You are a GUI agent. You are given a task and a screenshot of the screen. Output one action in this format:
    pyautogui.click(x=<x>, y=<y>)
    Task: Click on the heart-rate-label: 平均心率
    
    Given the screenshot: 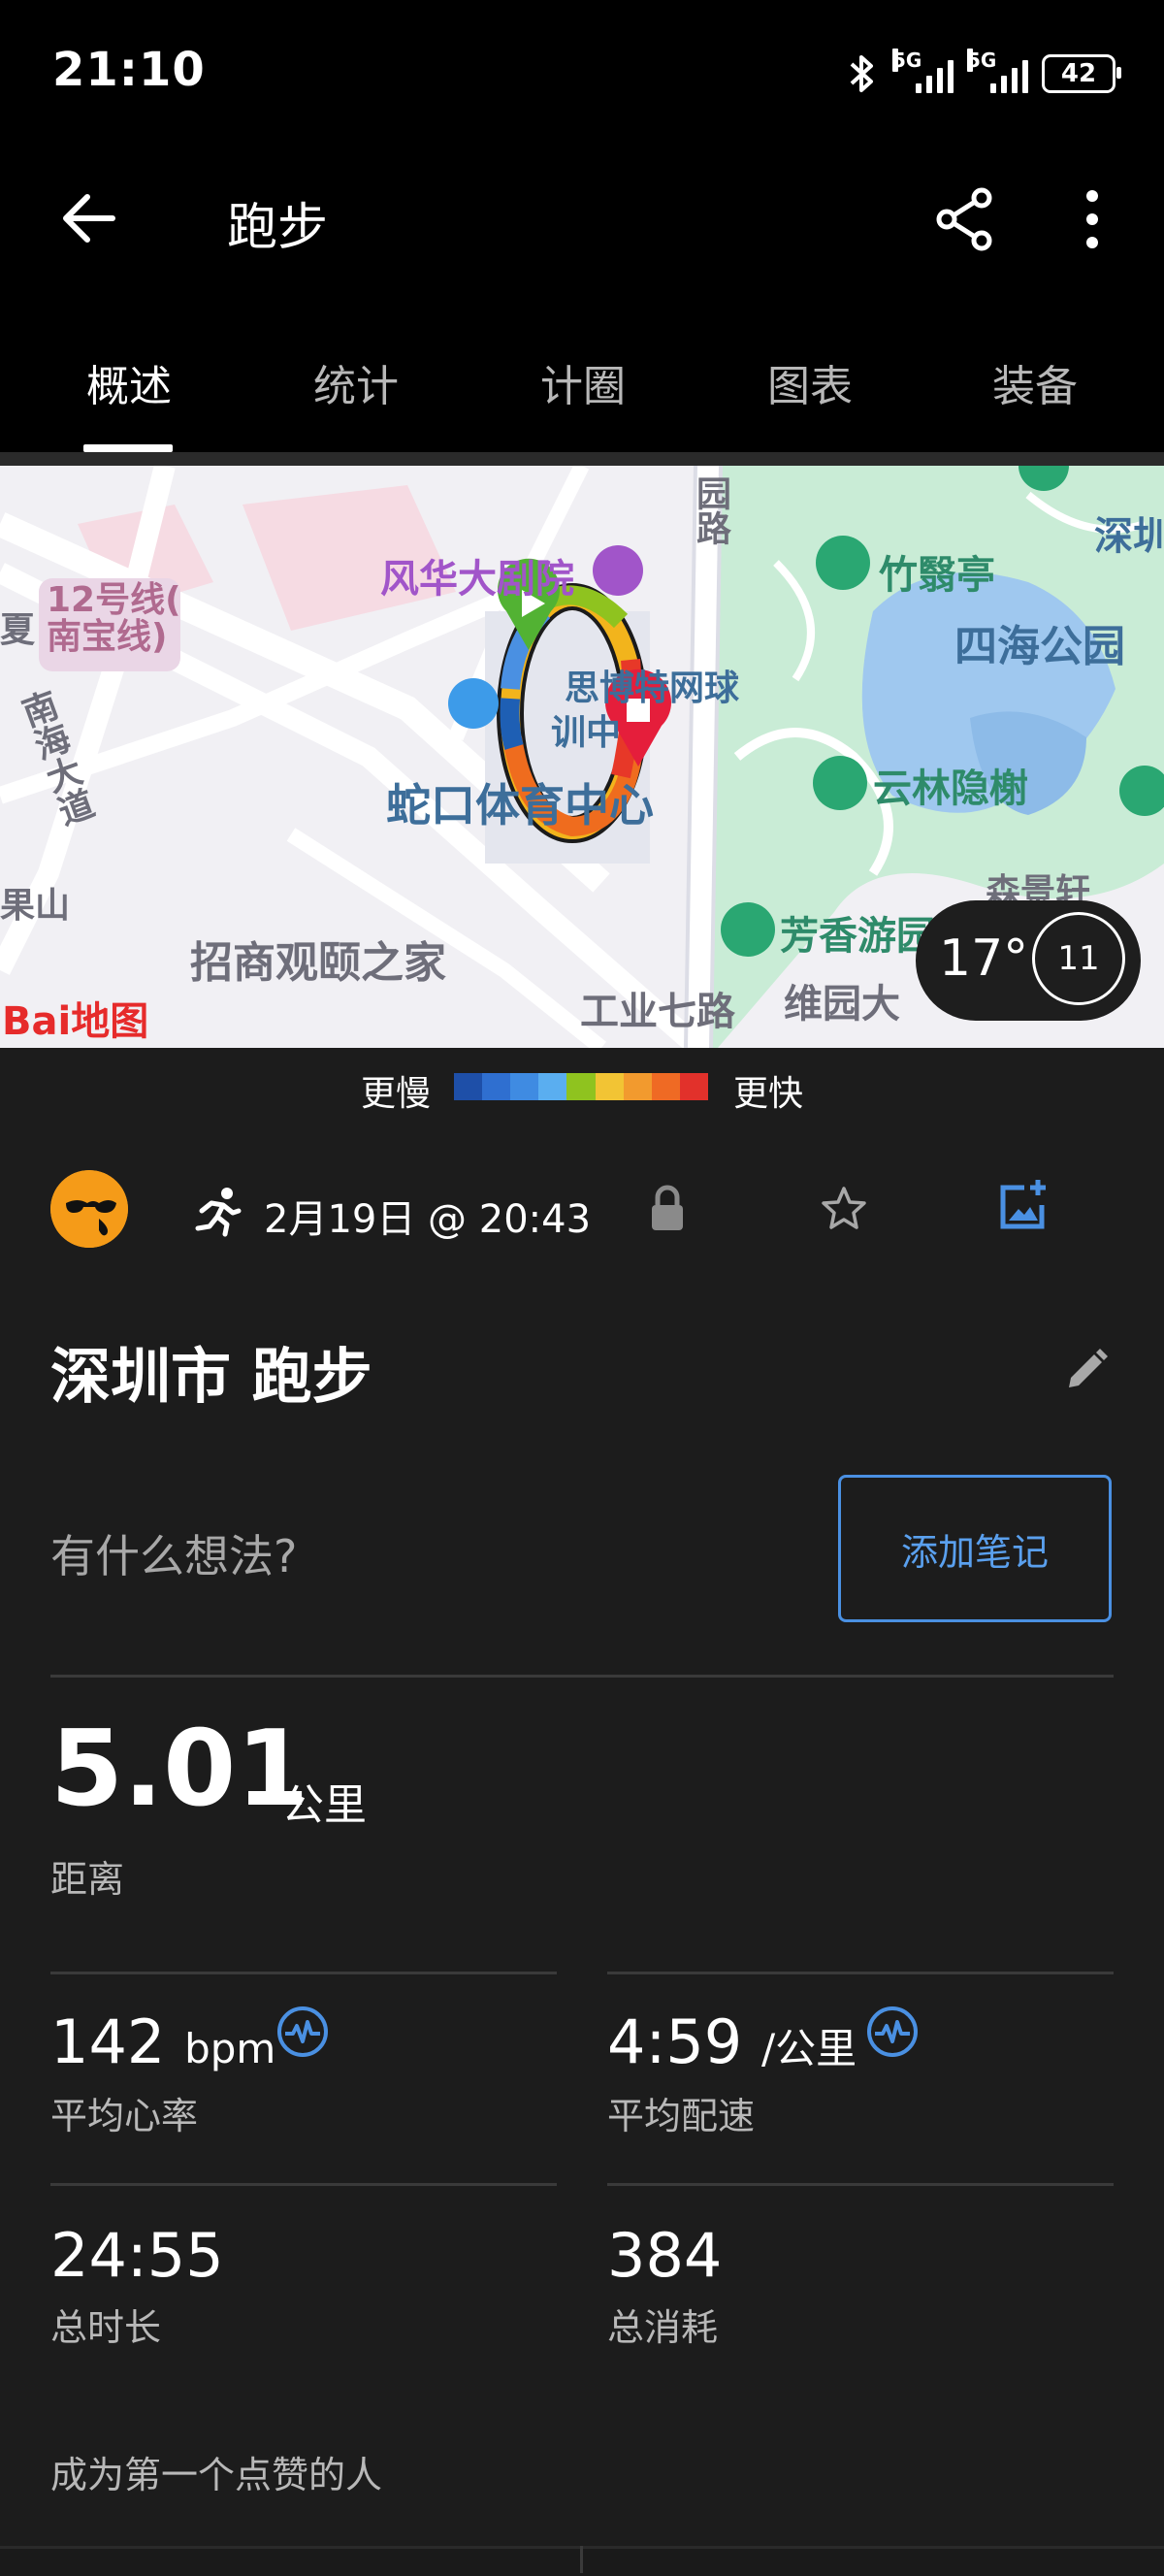 What is the action you would take?
    pyautogui.click(x=124, y=2116)
    